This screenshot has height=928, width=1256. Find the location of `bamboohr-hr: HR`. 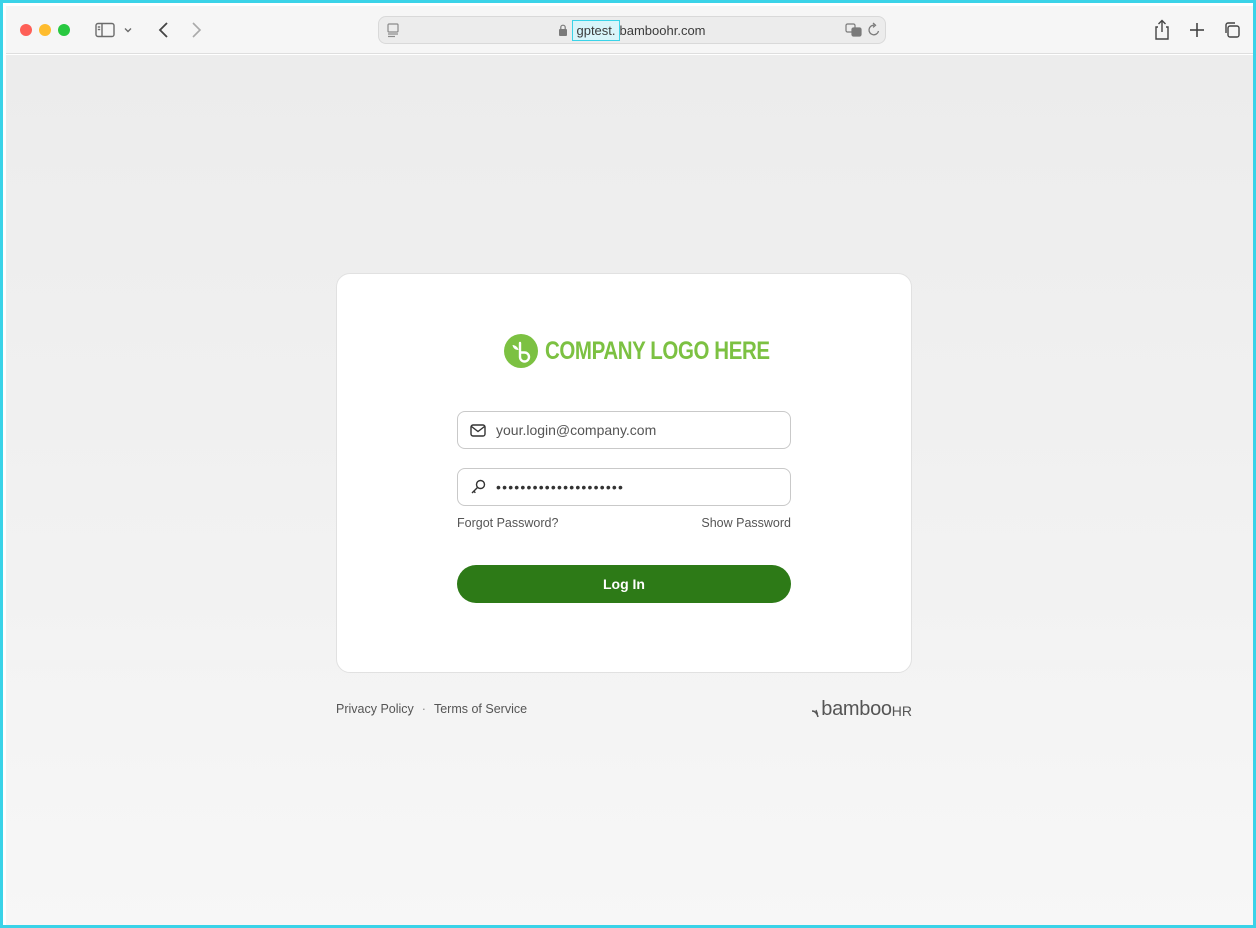

bamboohr-hr: HR is located at coordinates (901, 711).